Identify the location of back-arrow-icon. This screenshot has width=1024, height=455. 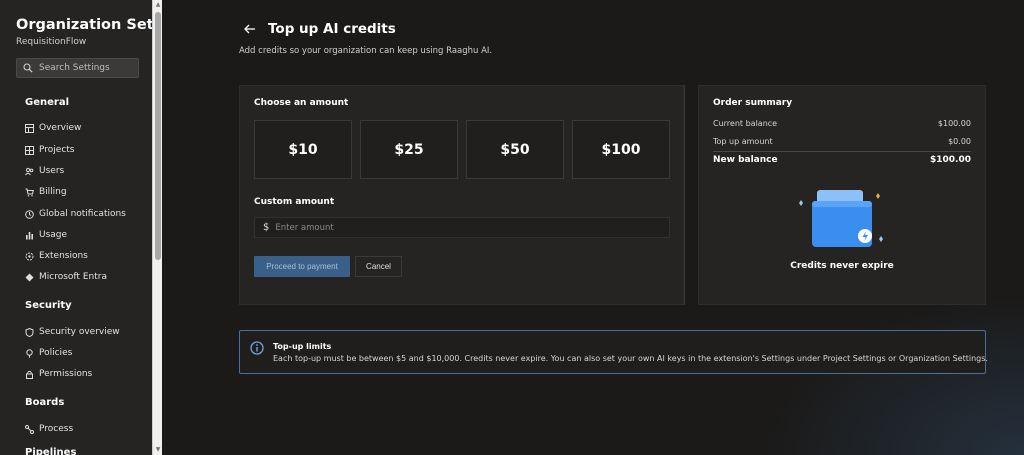
(250, 29).